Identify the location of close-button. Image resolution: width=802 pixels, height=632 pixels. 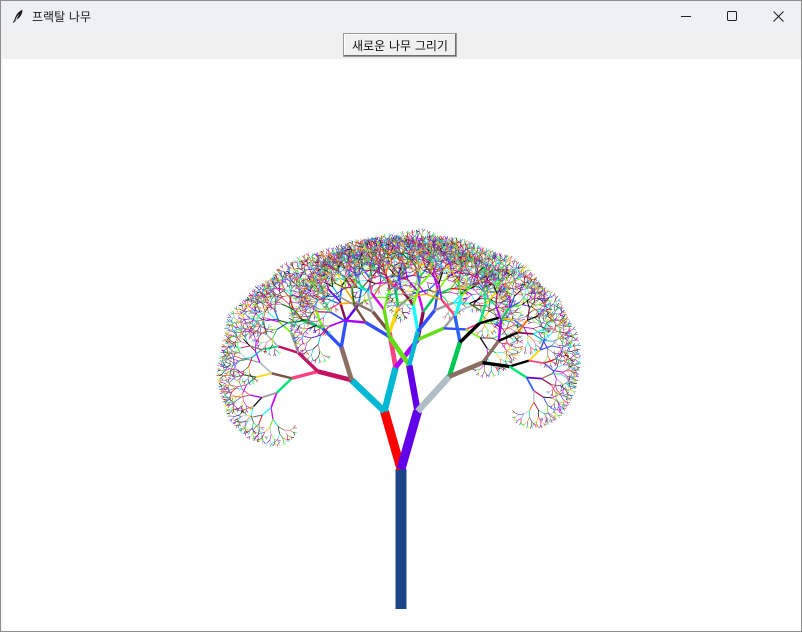
(778, 16).